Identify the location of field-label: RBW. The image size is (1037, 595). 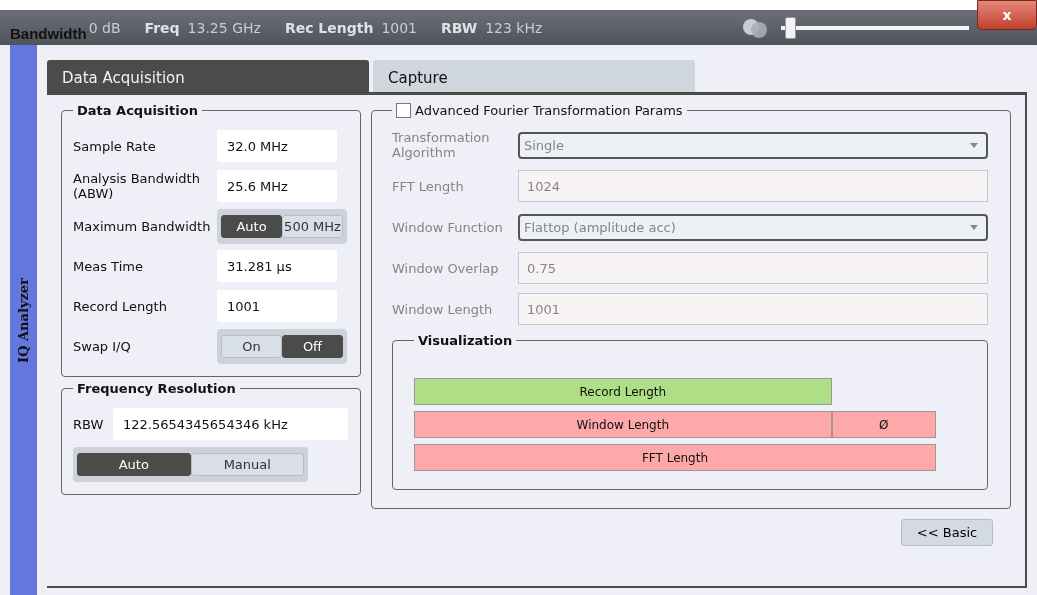
(89, 424).